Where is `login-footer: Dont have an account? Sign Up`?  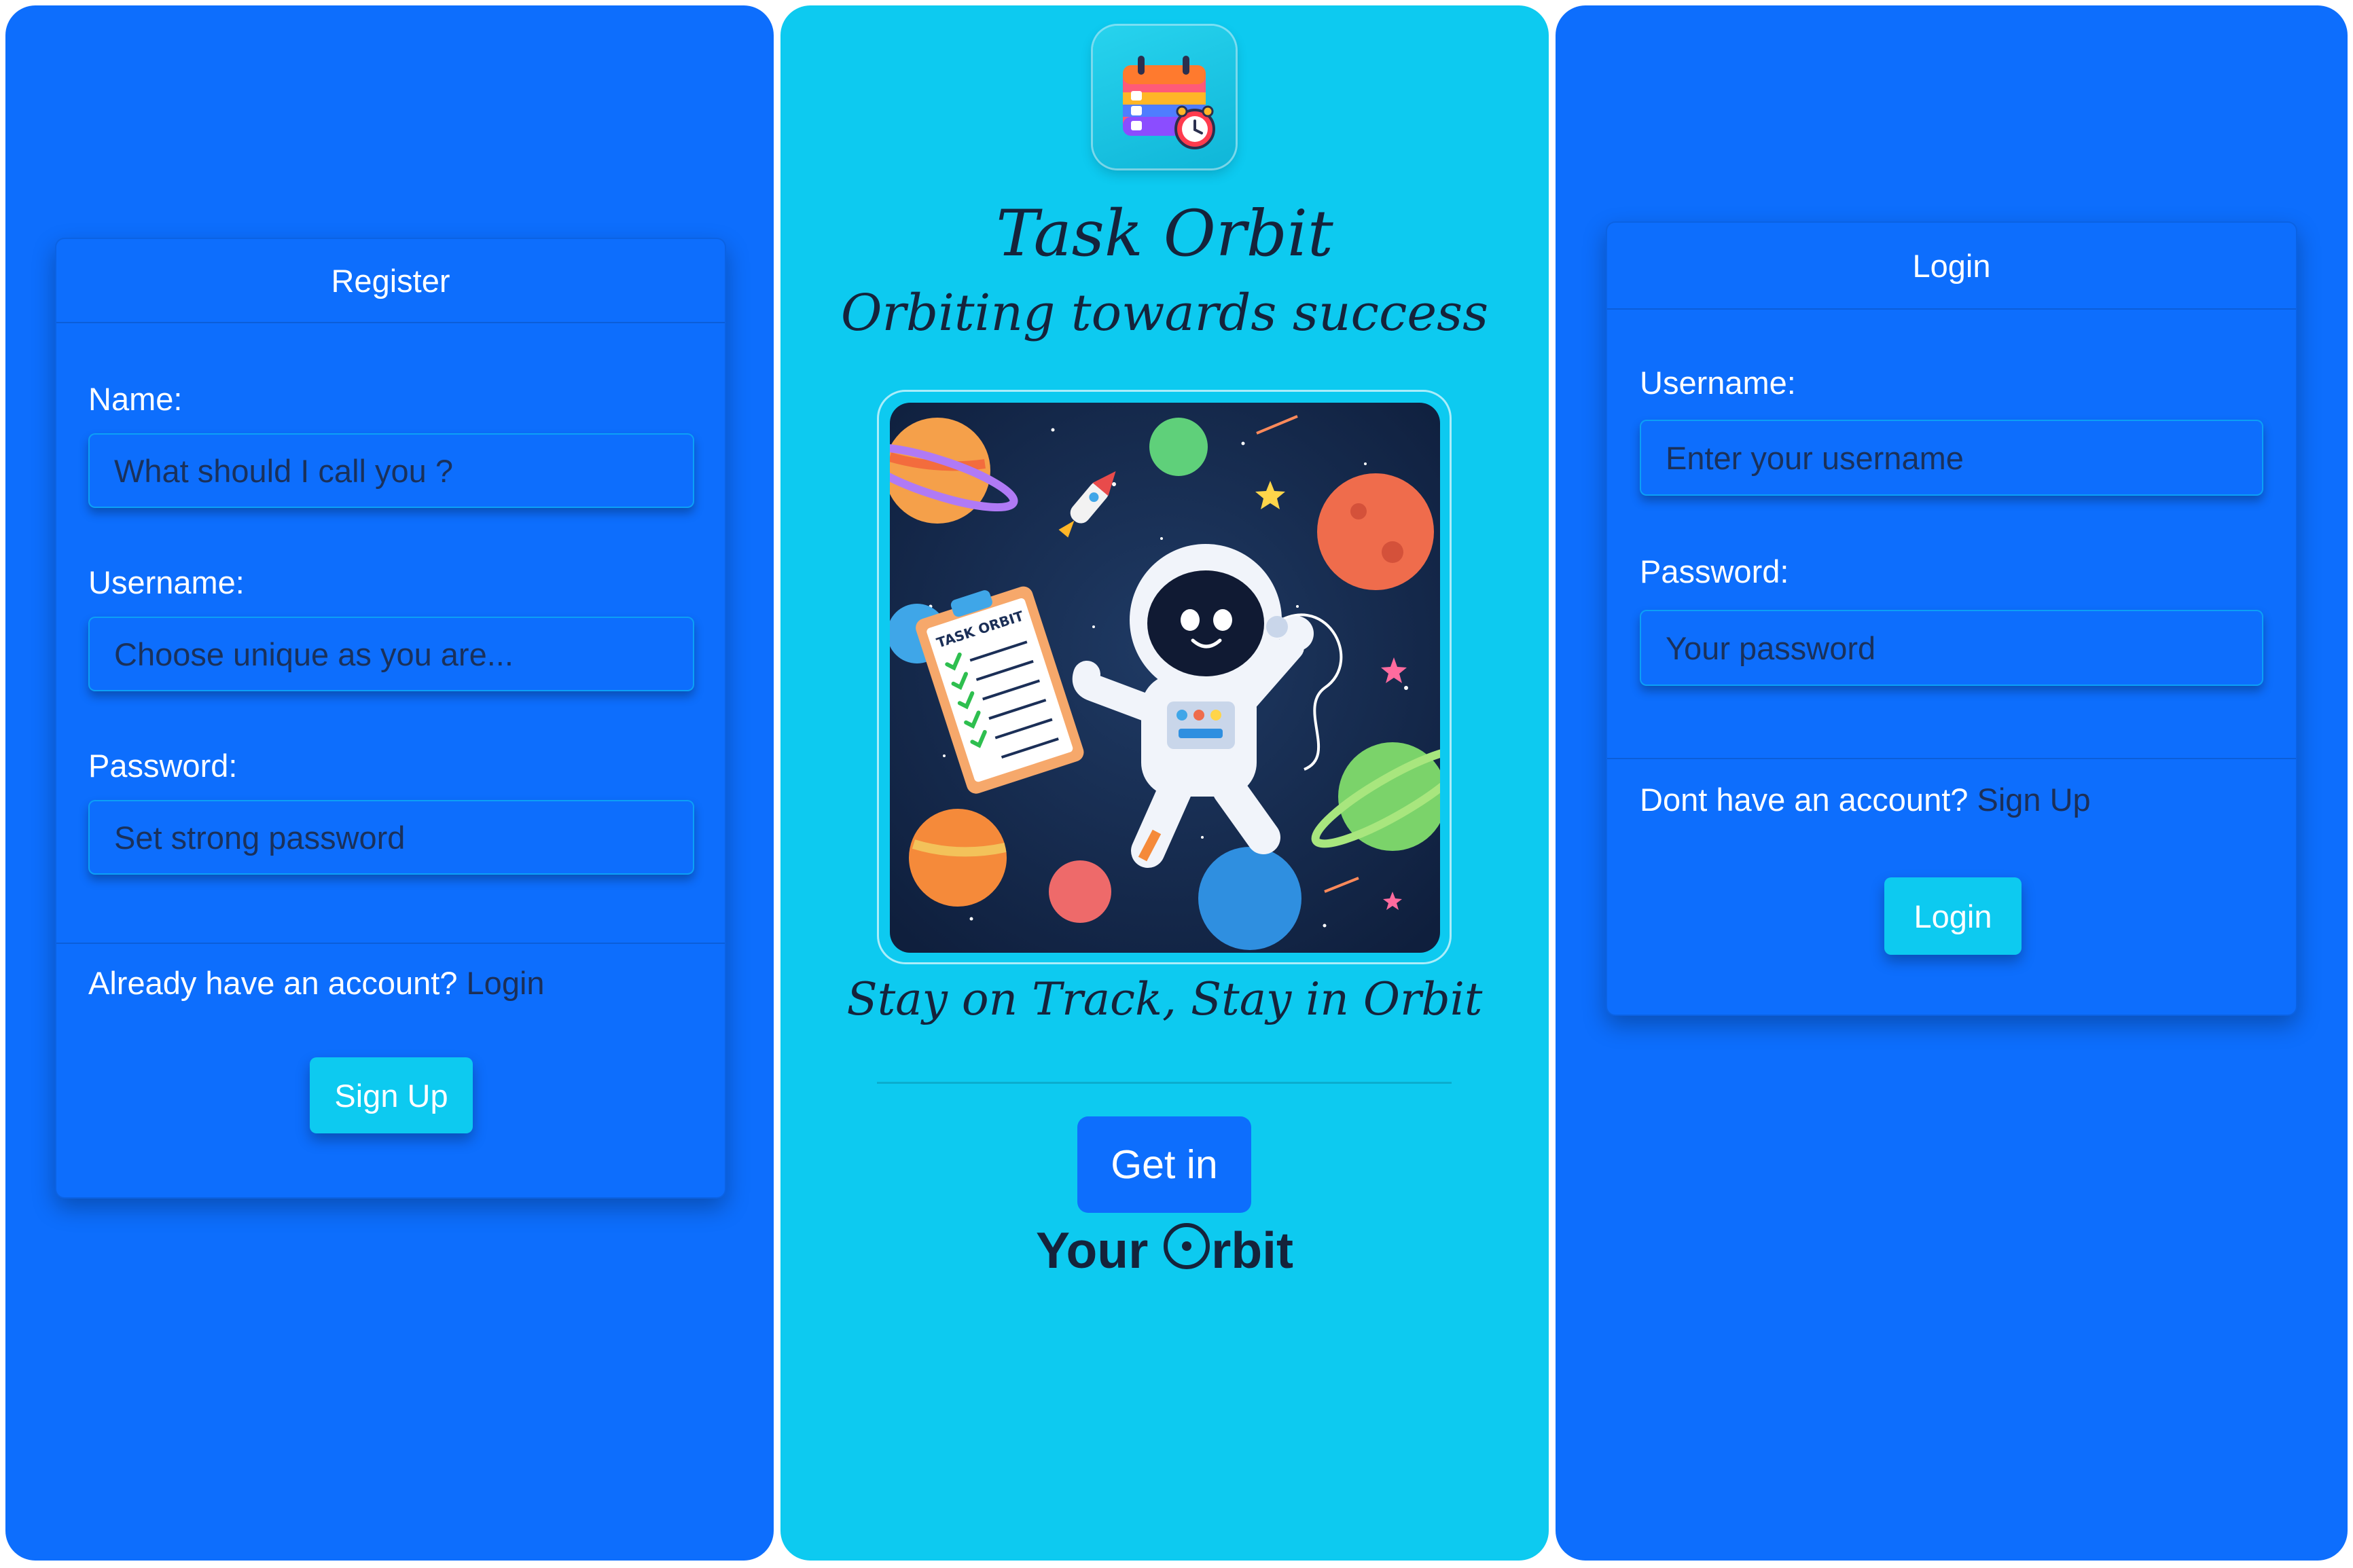 login-footer: Dont have an account? Sign Up is located at coordinates (1865, 800).